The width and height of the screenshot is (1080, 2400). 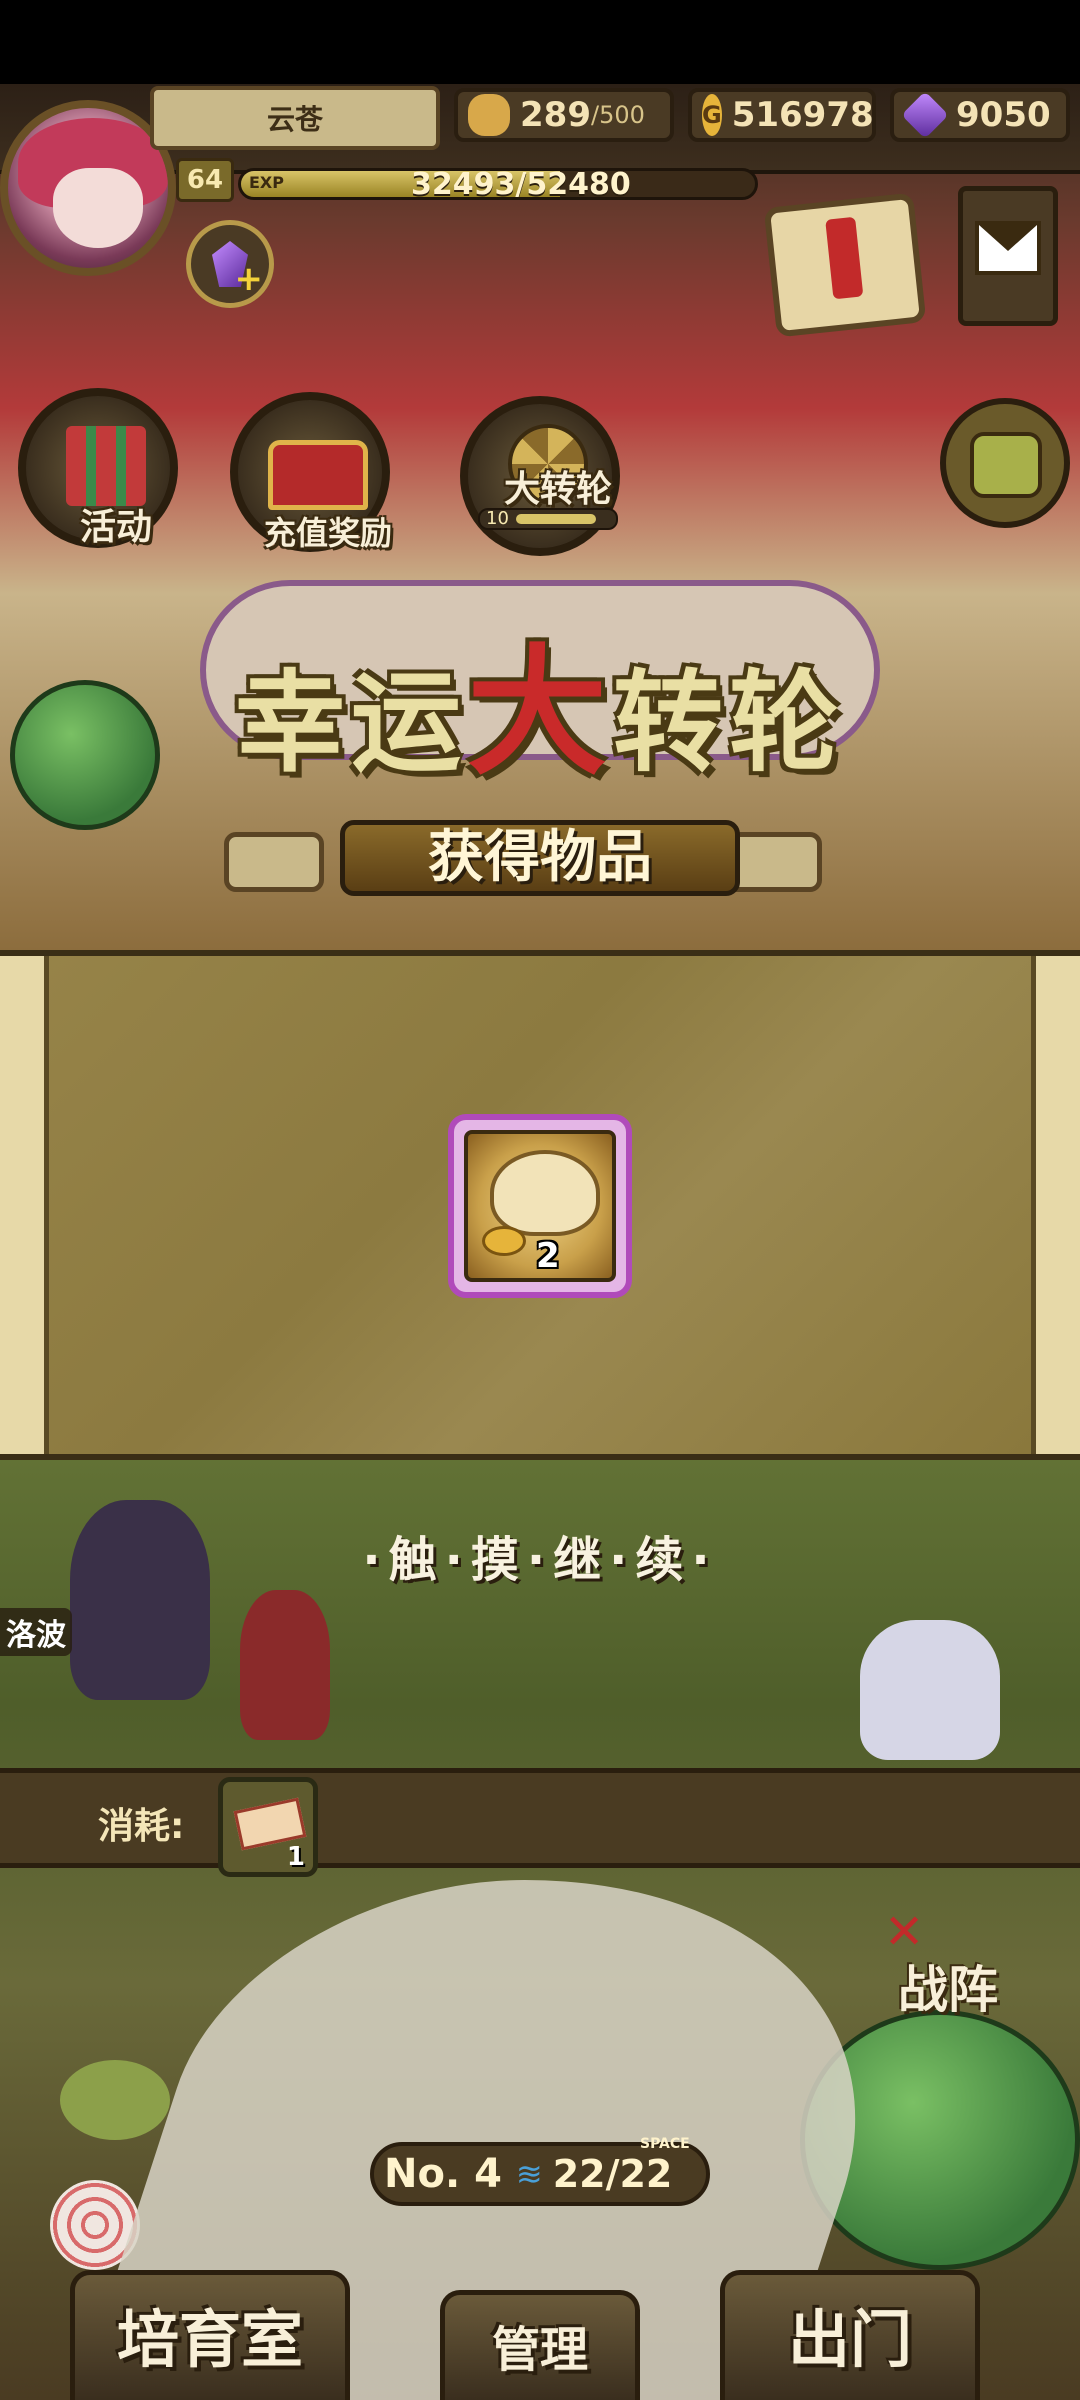 What do you see at coordinates (295, 118) in the screenshot?
I see `player-name: 云苍` at bounding box center [295, 118].